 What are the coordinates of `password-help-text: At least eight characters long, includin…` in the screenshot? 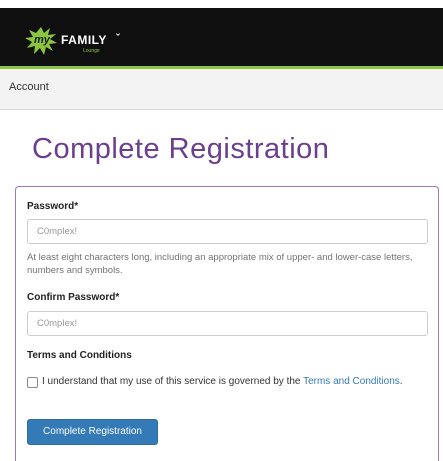 It's located at (220, 264).